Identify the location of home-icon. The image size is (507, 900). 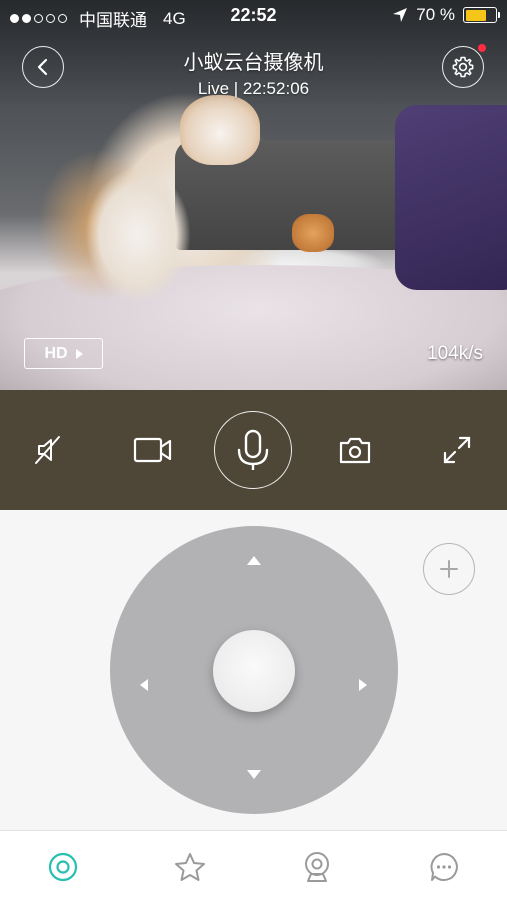
(63, 867).